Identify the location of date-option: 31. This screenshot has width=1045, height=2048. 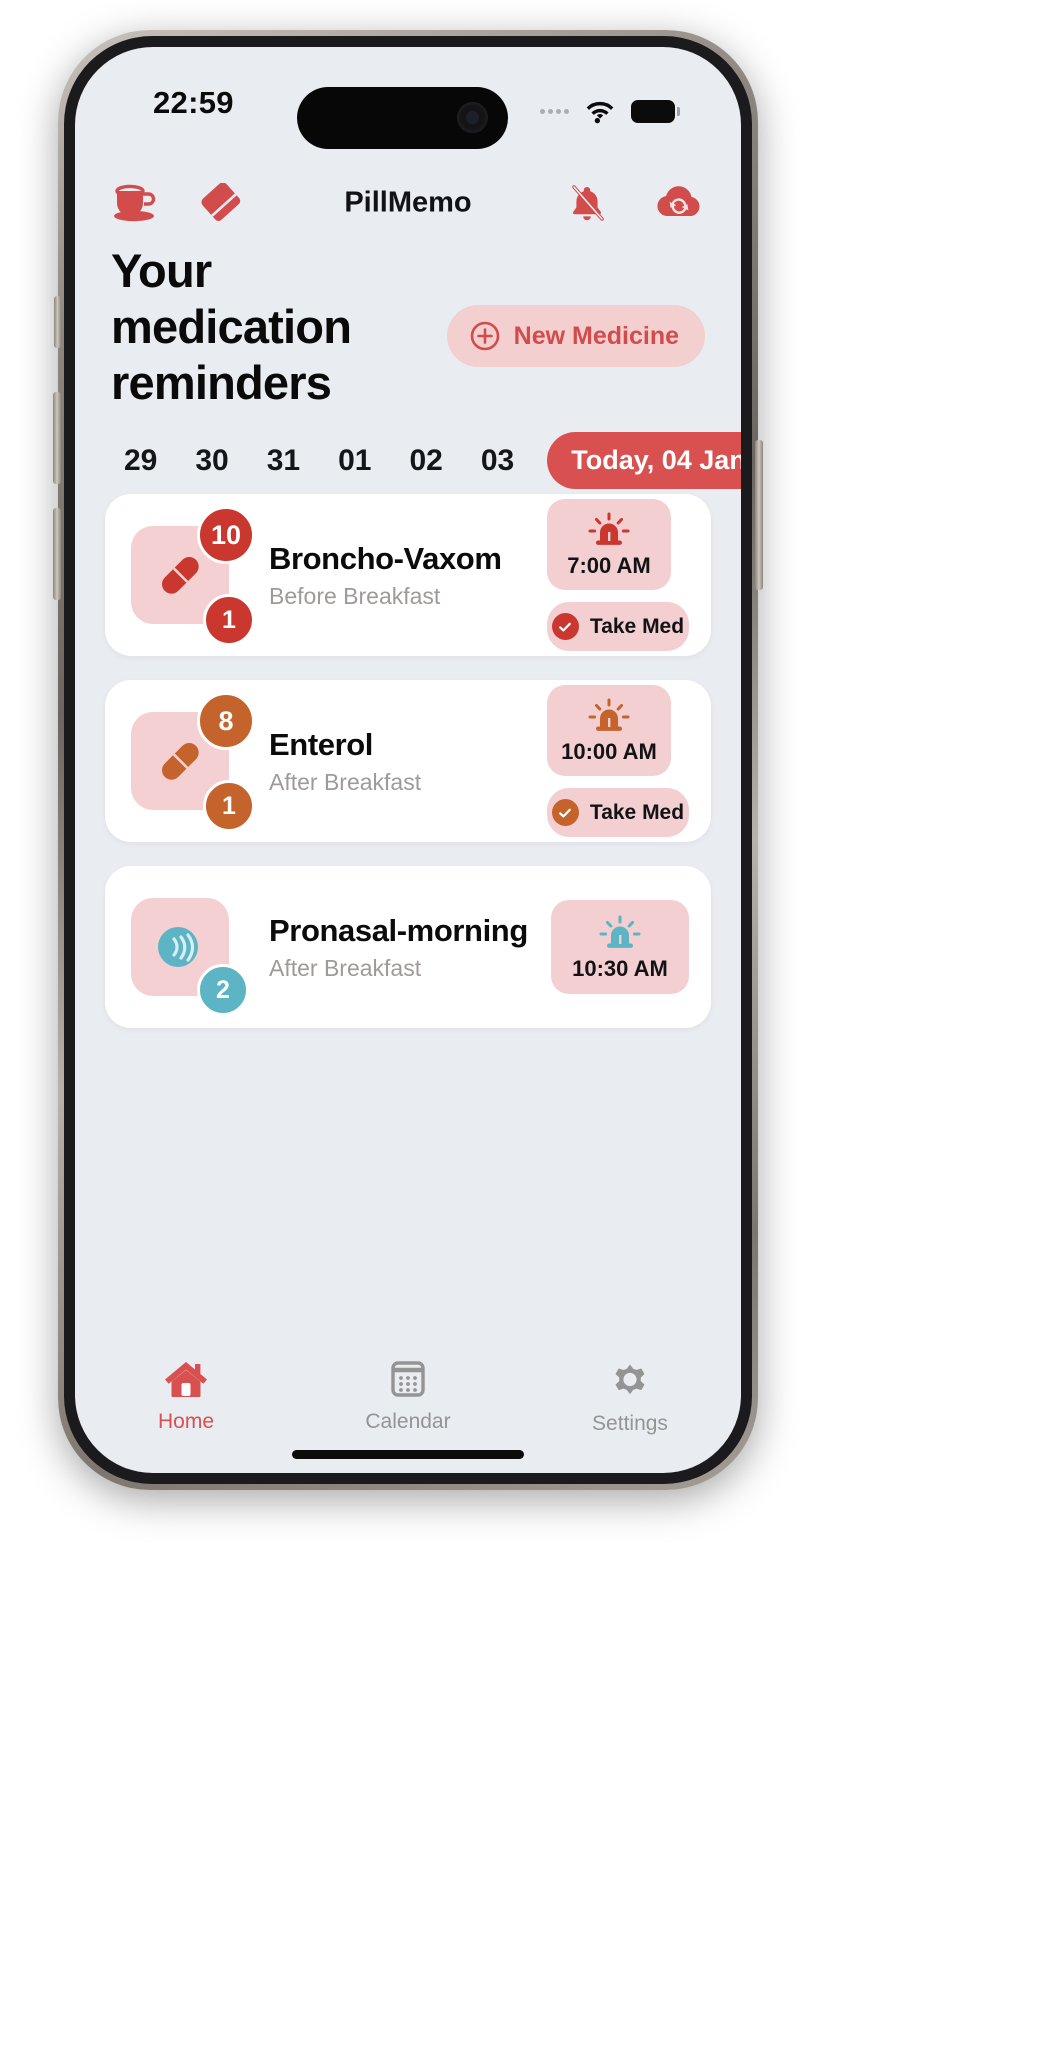
(283, 461).